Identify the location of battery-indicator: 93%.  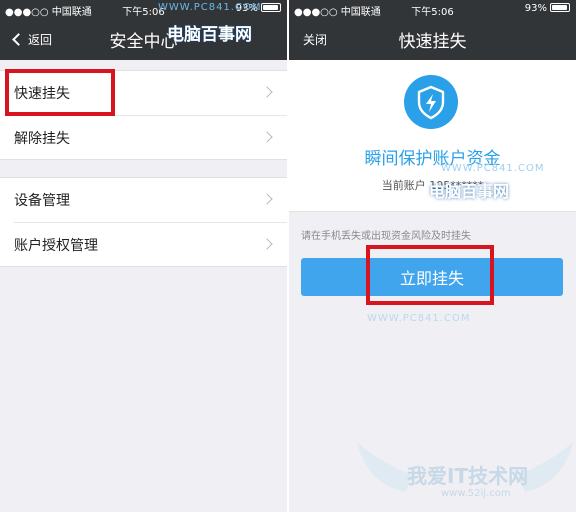
(547, 8).